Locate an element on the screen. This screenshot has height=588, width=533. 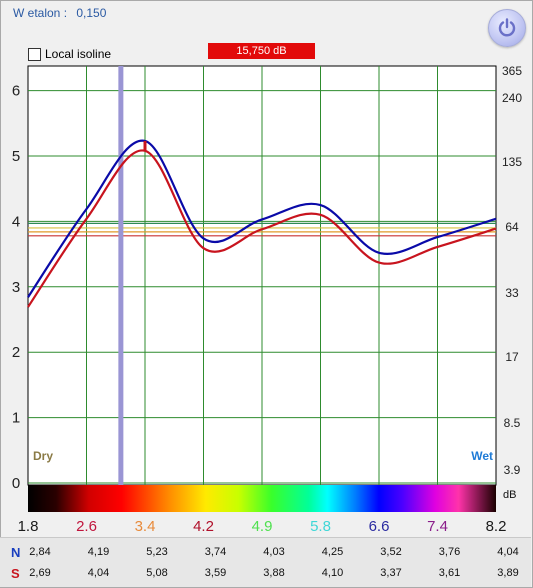
table-cell: 2,69 is located at coordinates (40, 573).